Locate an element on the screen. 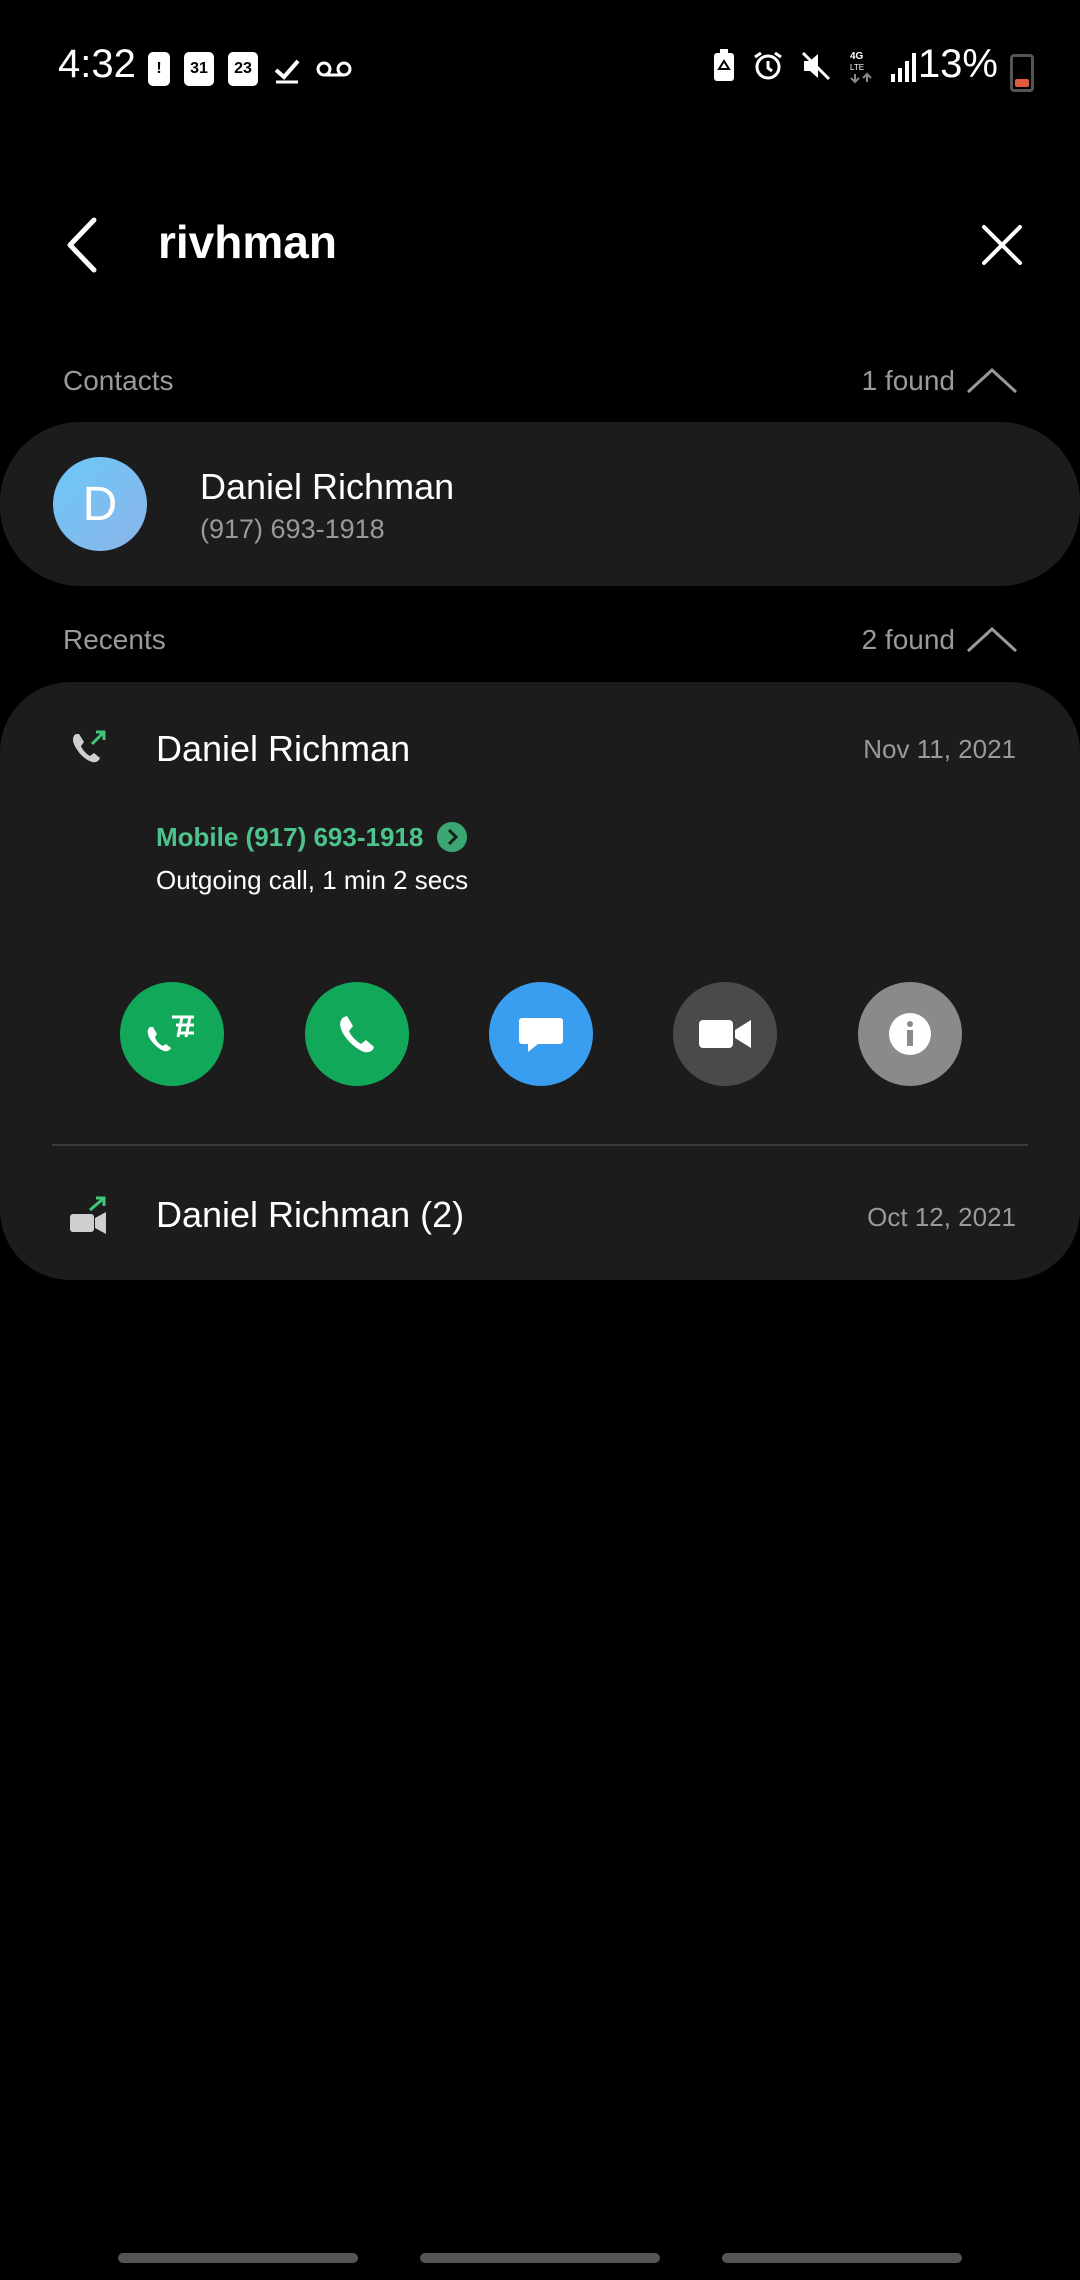  contact-name: Daniel Richman is located at coordinates (327, 486).